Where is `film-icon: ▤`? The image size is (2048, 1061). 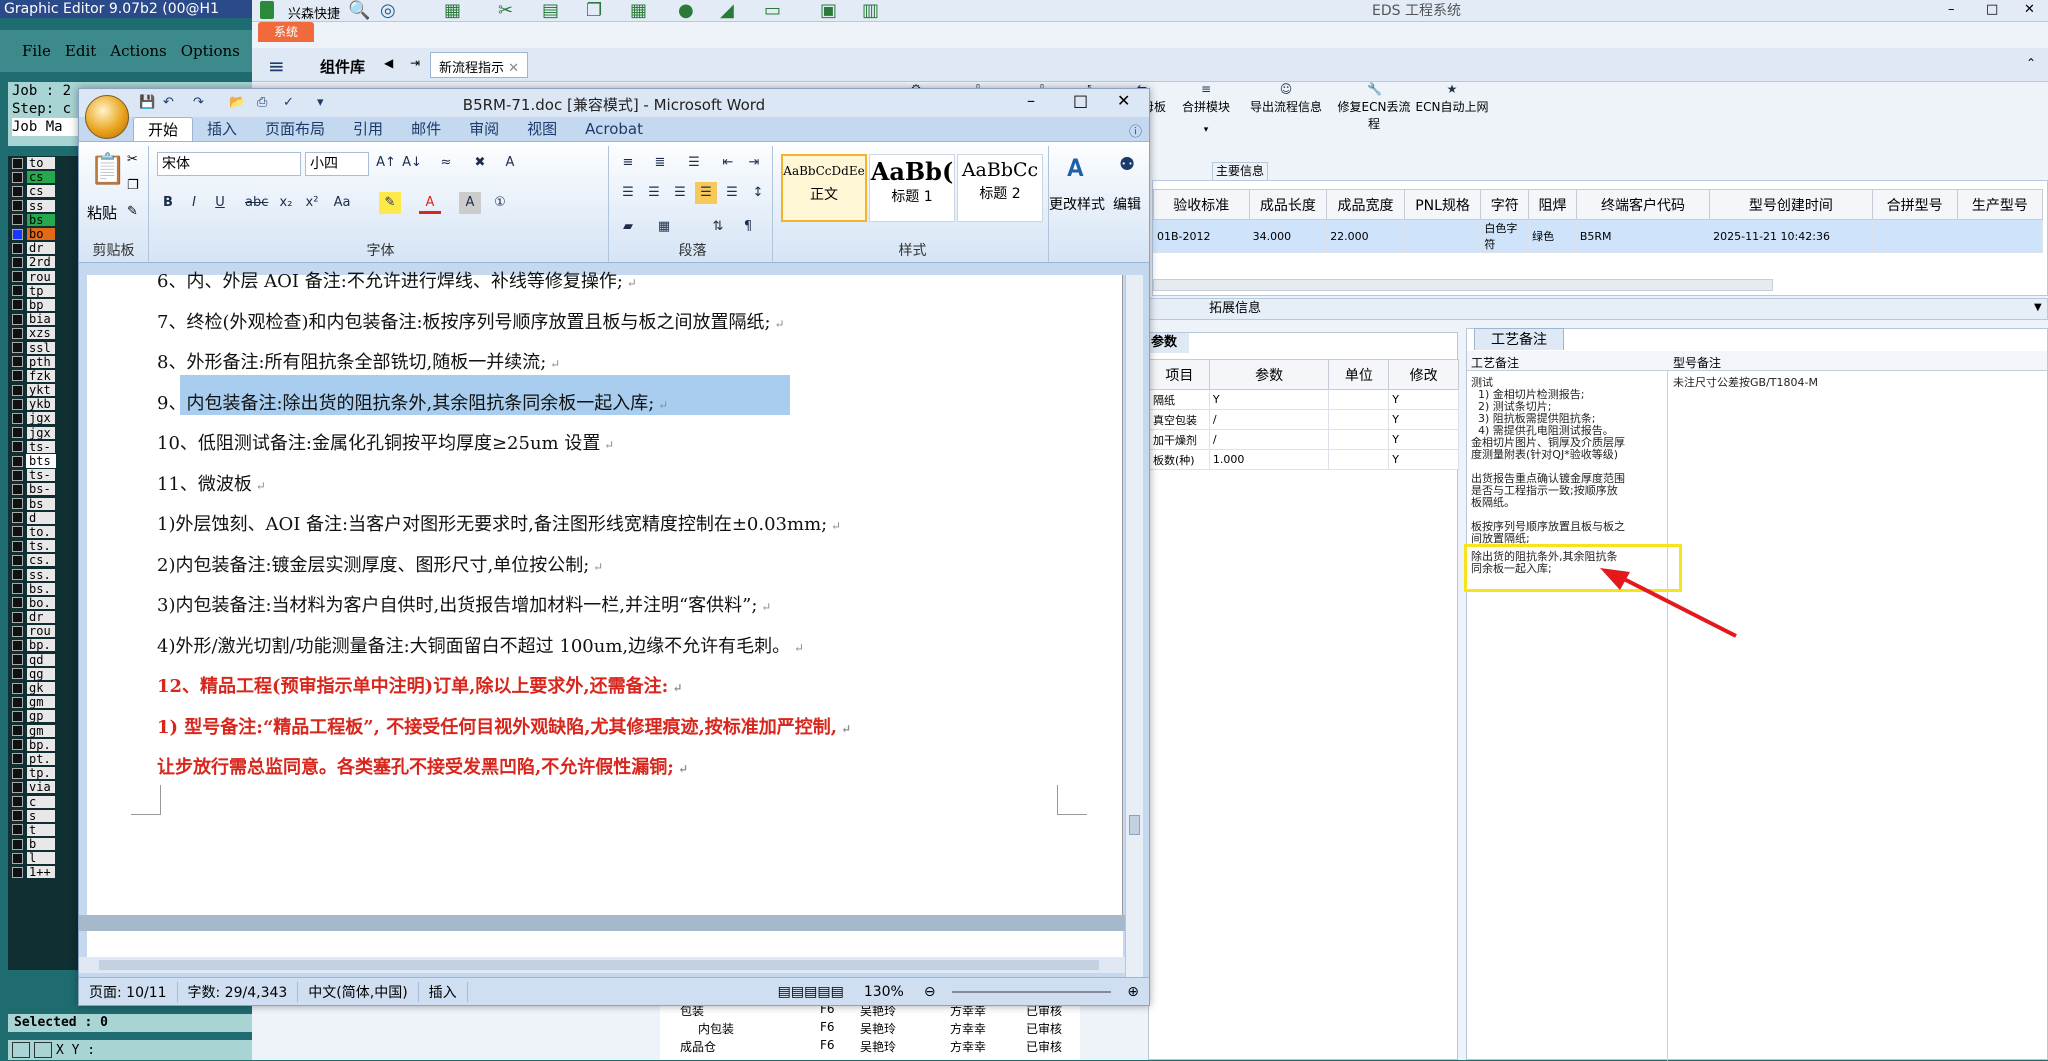 film-icon: ▤ is located at coordinates (550, 10).